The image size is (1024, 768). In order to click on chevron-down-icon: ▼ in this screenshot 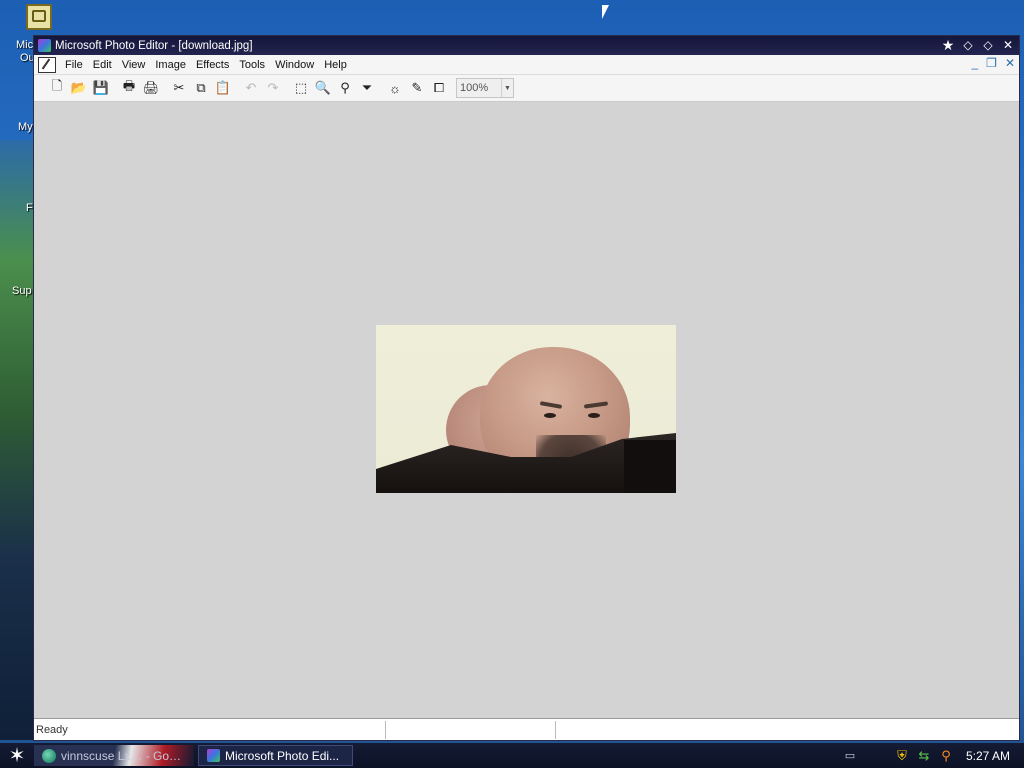, I will do `click(507, 88)`.